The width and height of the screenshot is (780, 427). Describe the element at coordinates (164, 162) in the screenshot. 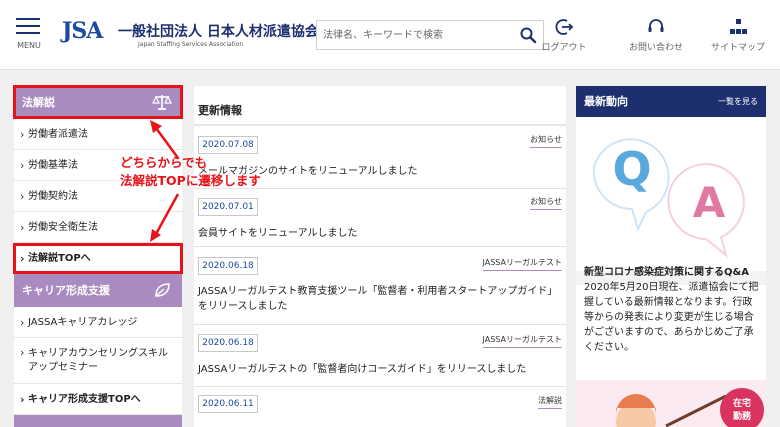

I see `annotation-line: どちらからでも` at that location.